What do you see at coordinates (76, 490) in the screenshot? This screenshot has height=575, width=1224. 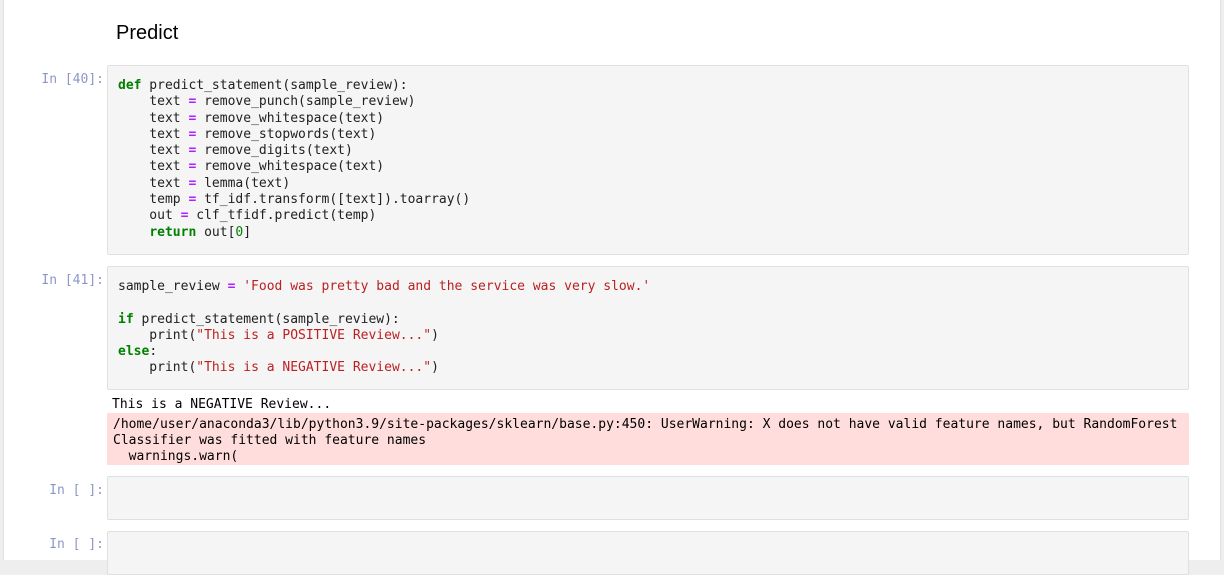 I see `cell-prompt-empty-1: In [ ]:` at bounding box center [76, 490].